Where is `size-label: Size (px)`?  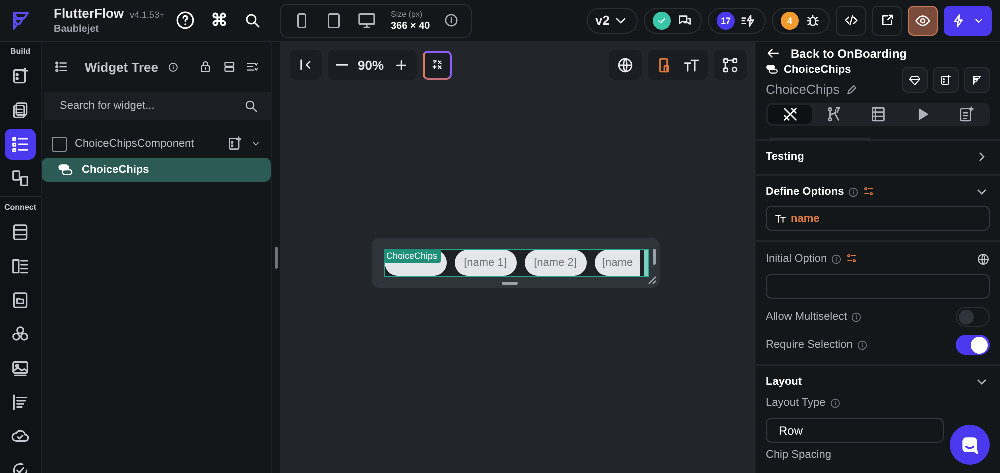
size-label: Size (px) is located at coordinates (407, 14).